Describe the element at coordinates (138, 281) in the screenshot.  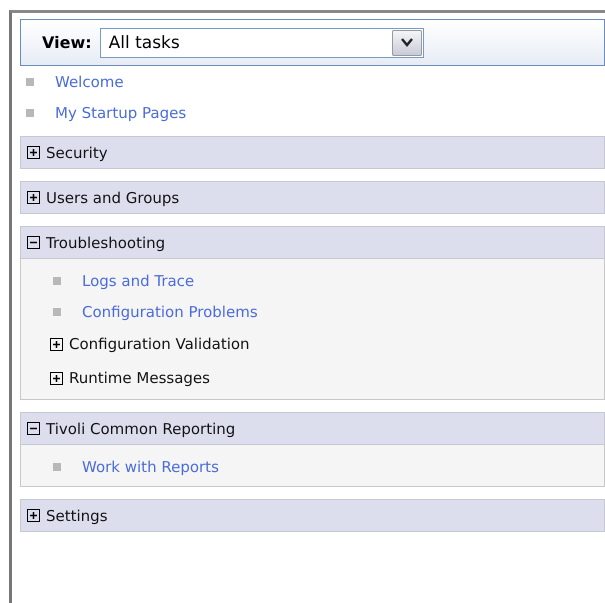
I see `task-link: Logs and Trace` at that location.